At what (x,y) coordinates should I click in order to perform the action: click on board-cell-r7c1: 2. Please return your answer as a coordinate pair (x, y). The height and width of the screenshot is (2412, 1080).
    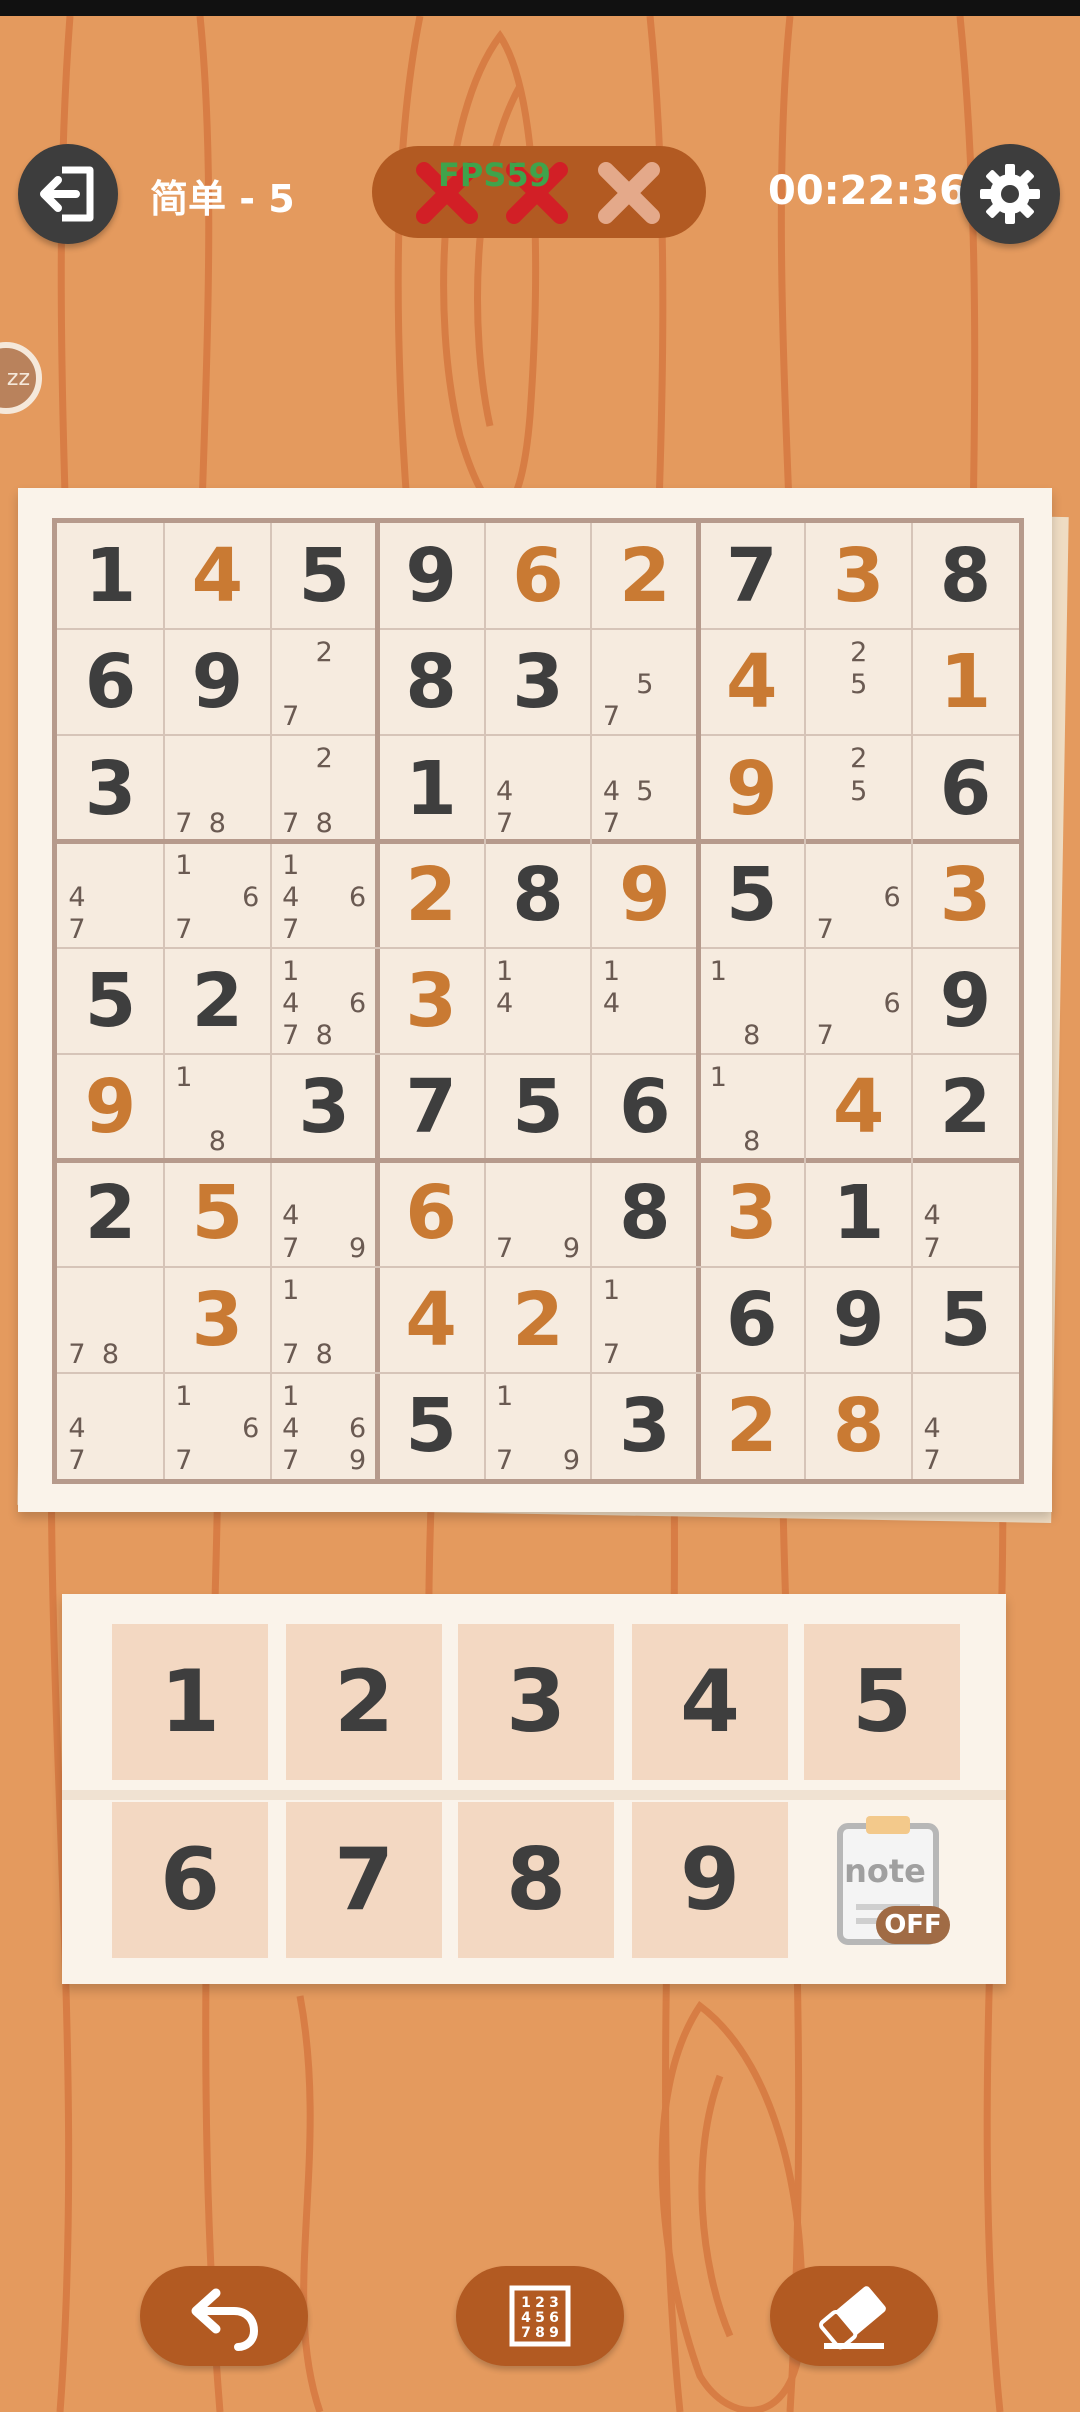
    Looking at the image, I should click on (110, 1213).